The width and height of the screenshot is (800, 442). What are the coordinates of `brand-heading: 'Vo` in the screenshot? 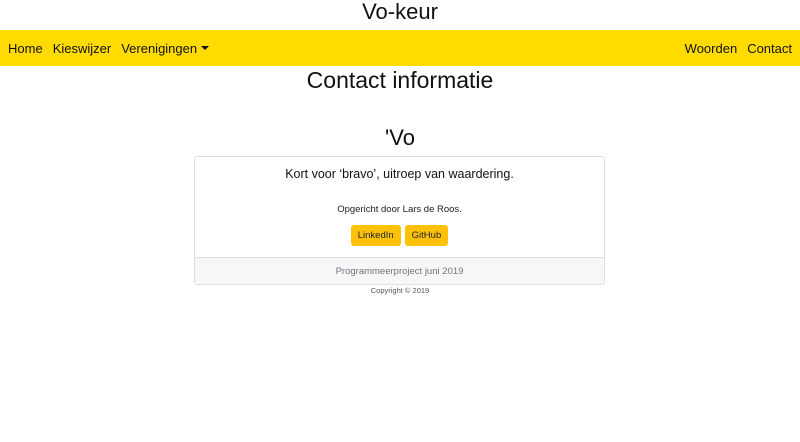 It's located at (400, 137).